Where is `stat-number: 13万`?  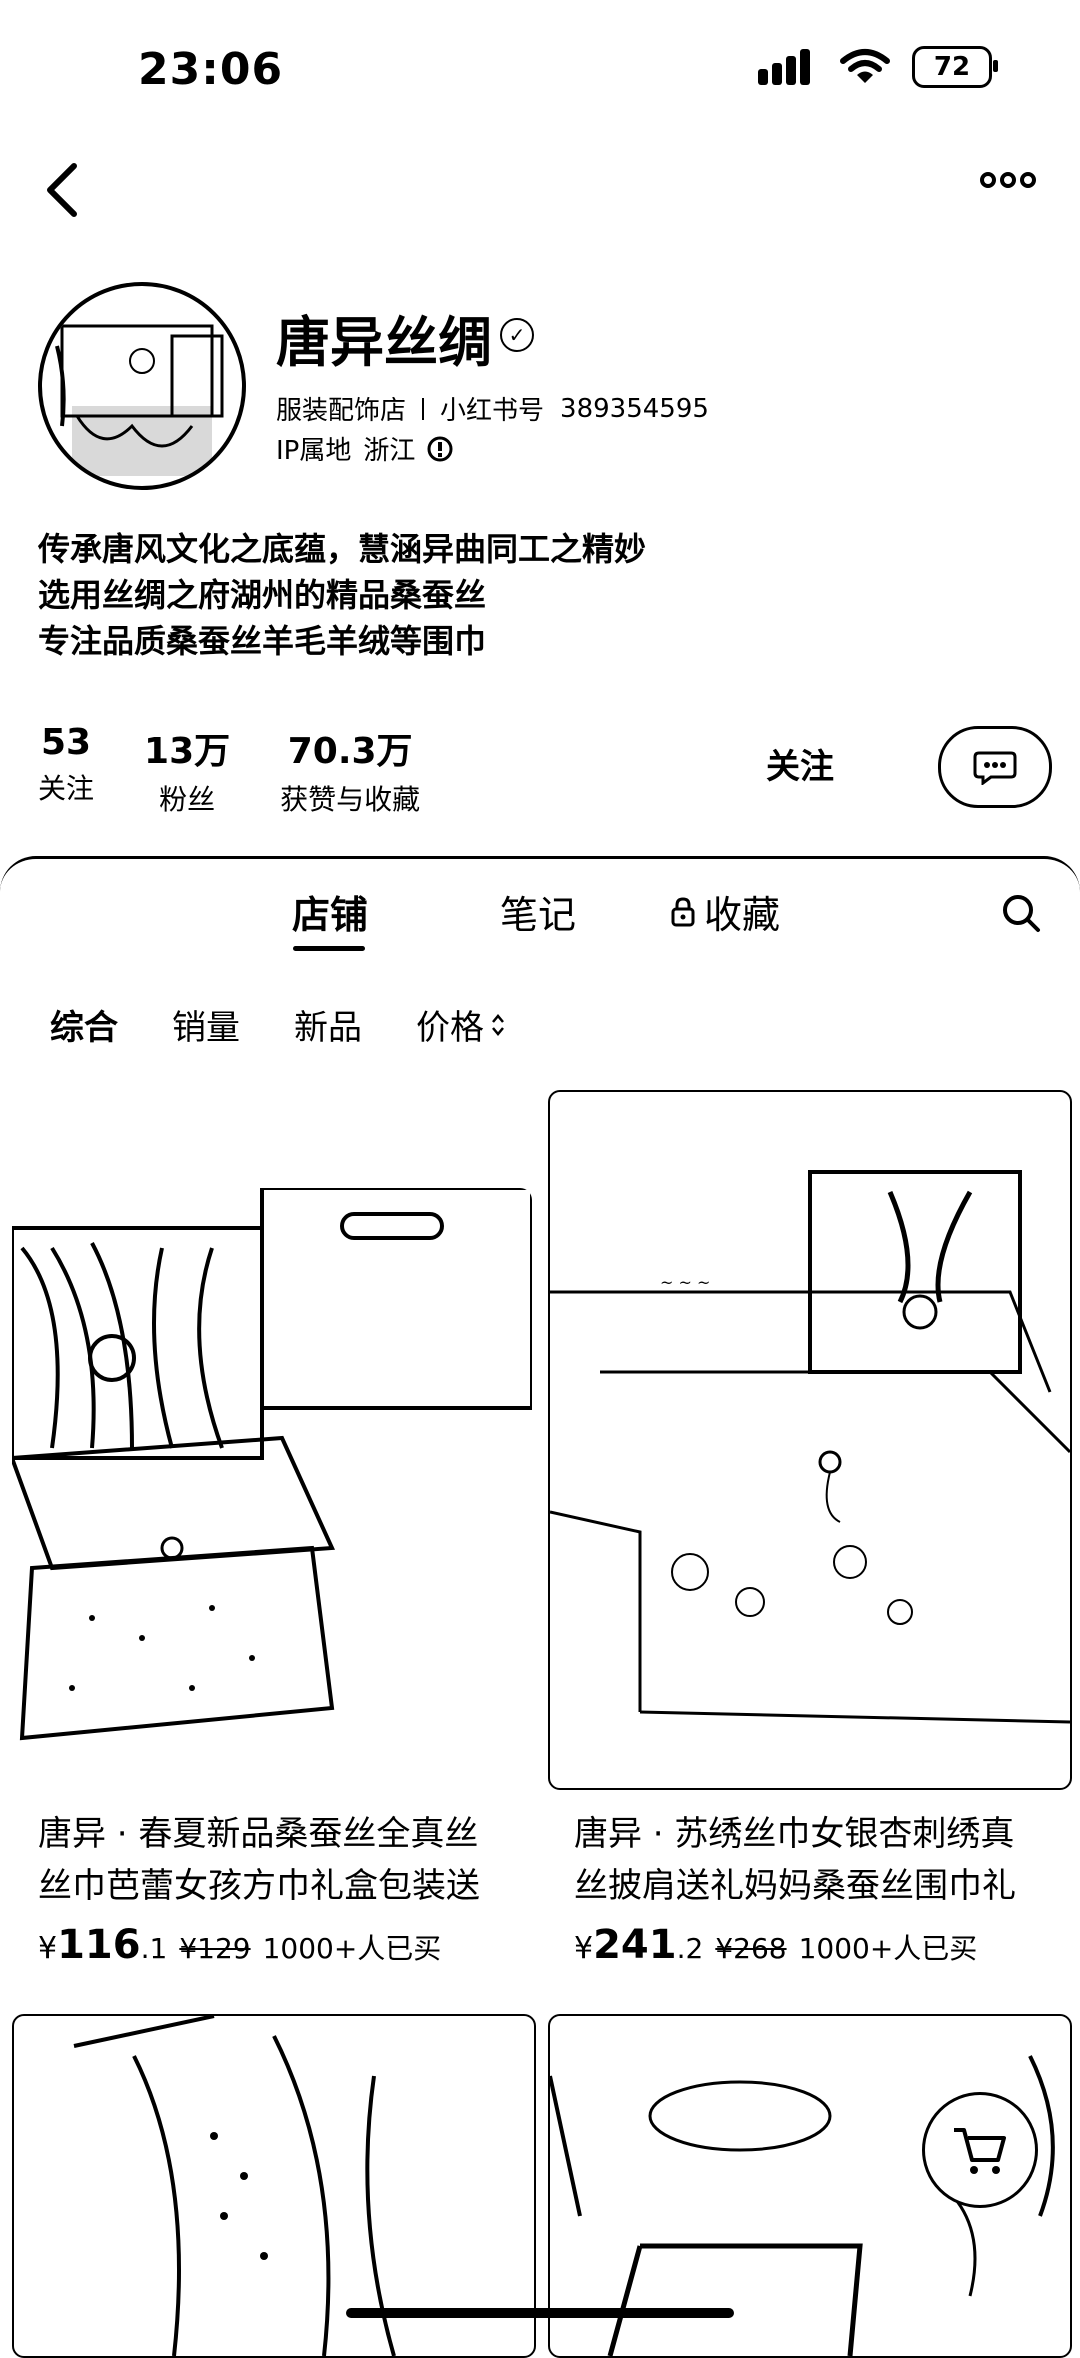 stat-number: 13万 is located at coordinates (187, 751).